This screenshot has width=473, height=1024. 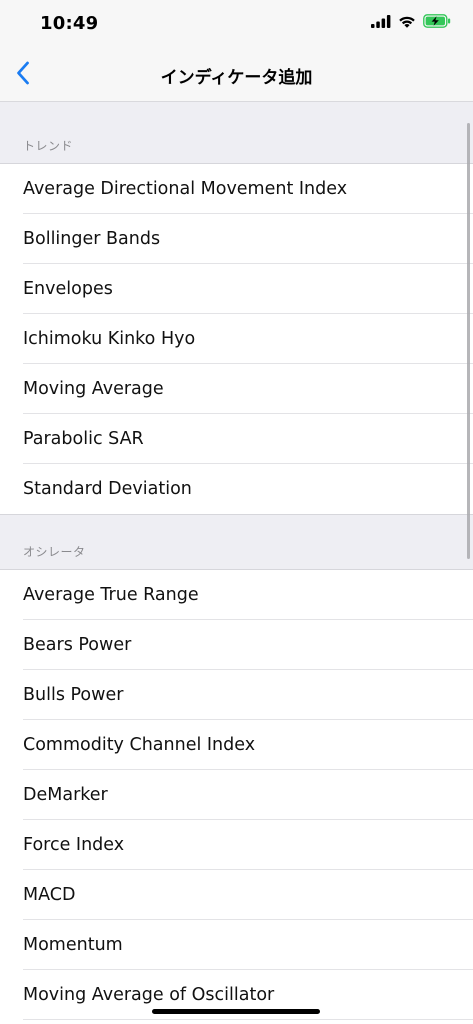 I want to click on list-item-label: Parabolic SAR, so click(x=83, y=439).